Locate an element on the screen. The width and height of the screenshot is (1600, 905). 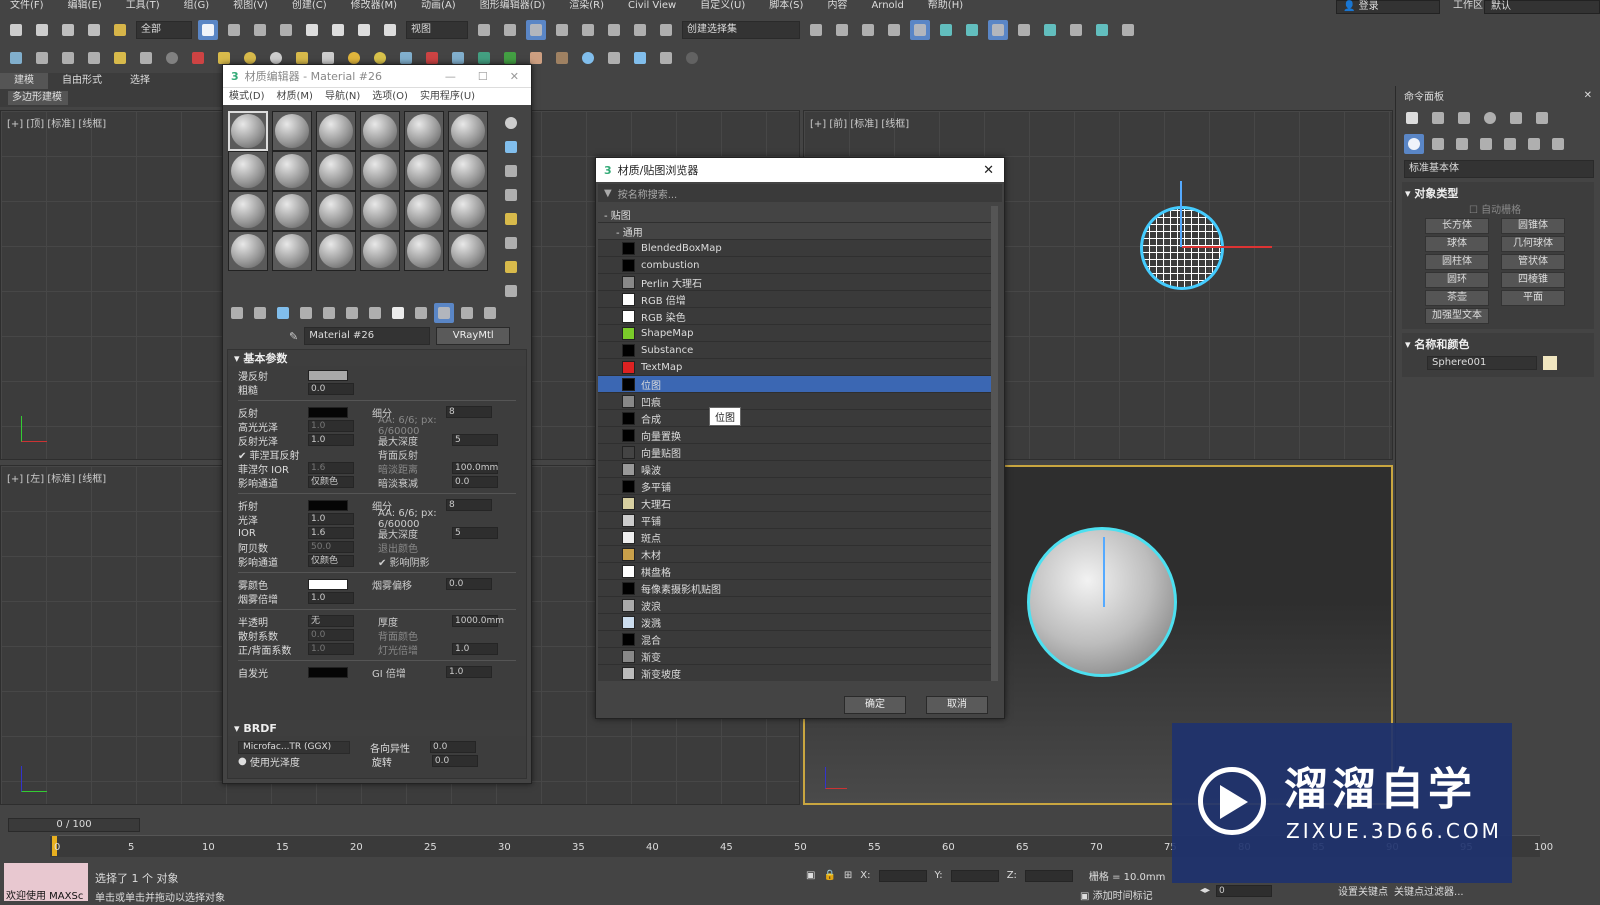
browser-scrollbar is located at coordinates (994, 443).